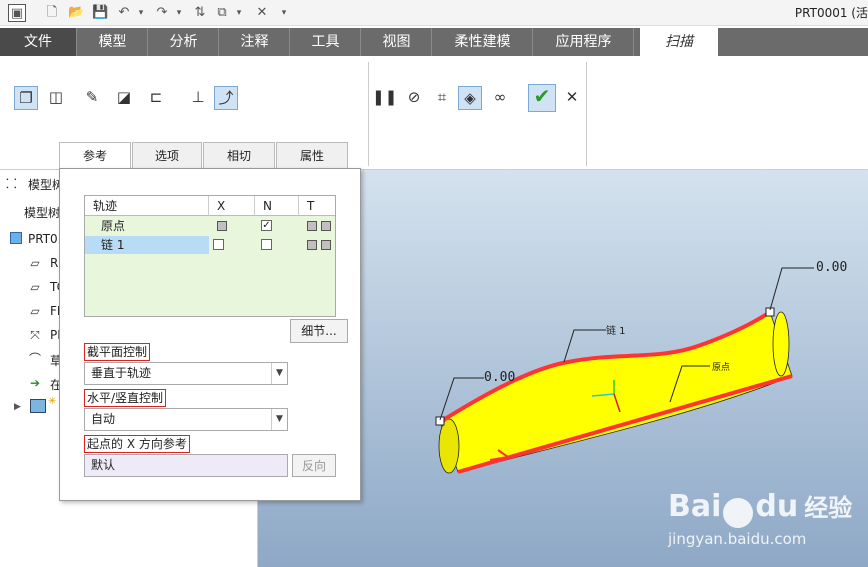 The image size is (868, 567). What do you see at coordinates (124, 13) in the screenshot?
I see `undo-icon: ↶` at bounding box center [124, 13].